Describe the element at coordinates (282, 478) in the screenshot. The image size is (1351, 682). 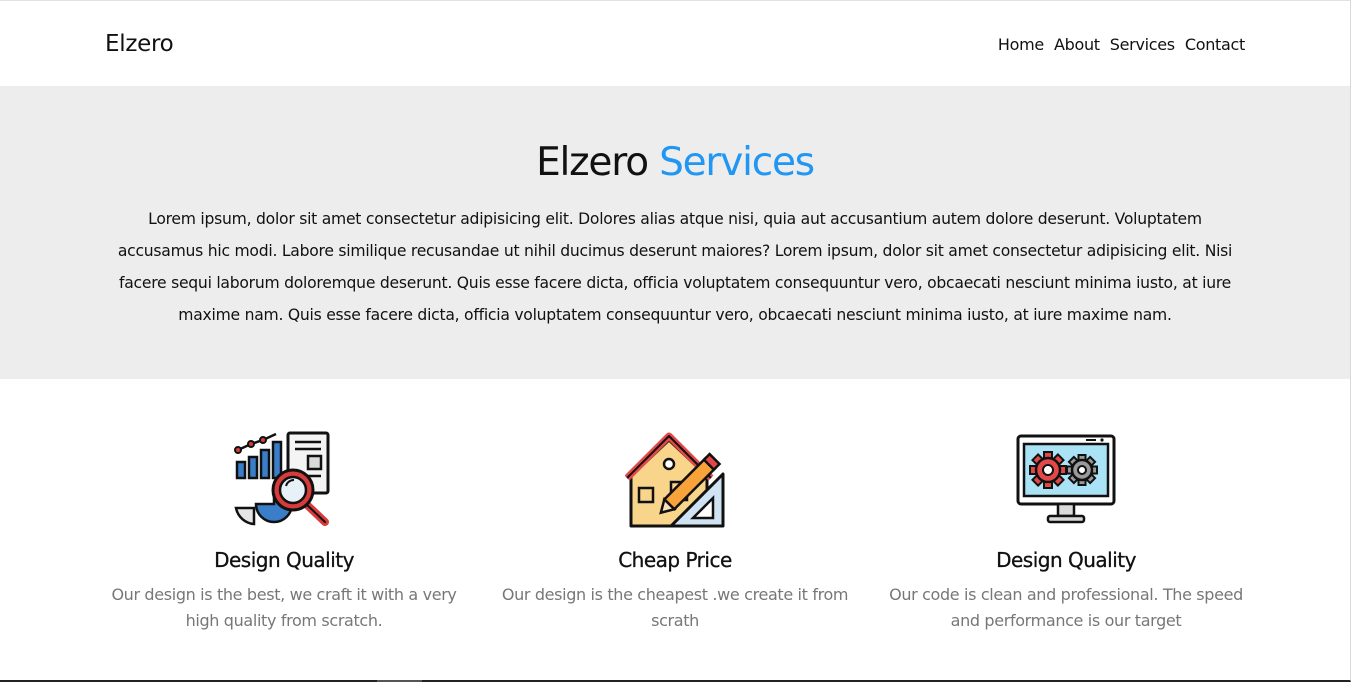
I see `analytics-magnifier-icon` at that location.